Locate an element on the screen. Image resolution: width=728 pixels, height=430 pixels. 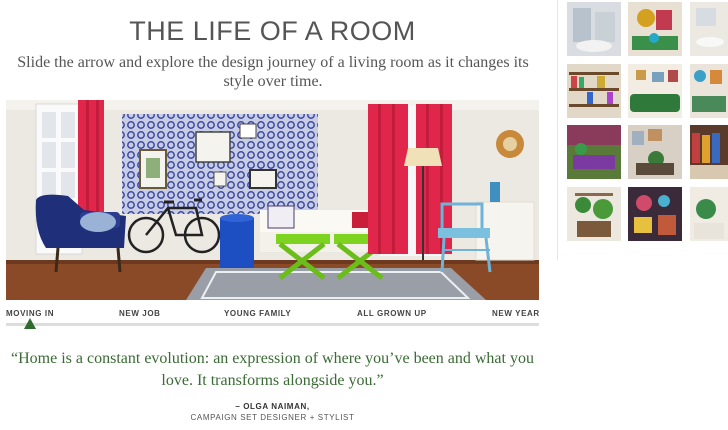
page-title: THE LIFE OF A ROOM is located at coordinates (272, 31).